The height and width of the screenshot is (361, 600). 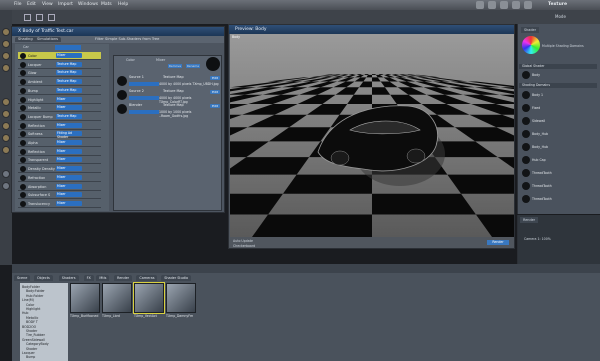 I want to click on tree-node: Tire_Rubber, so click(x=35, y=335).